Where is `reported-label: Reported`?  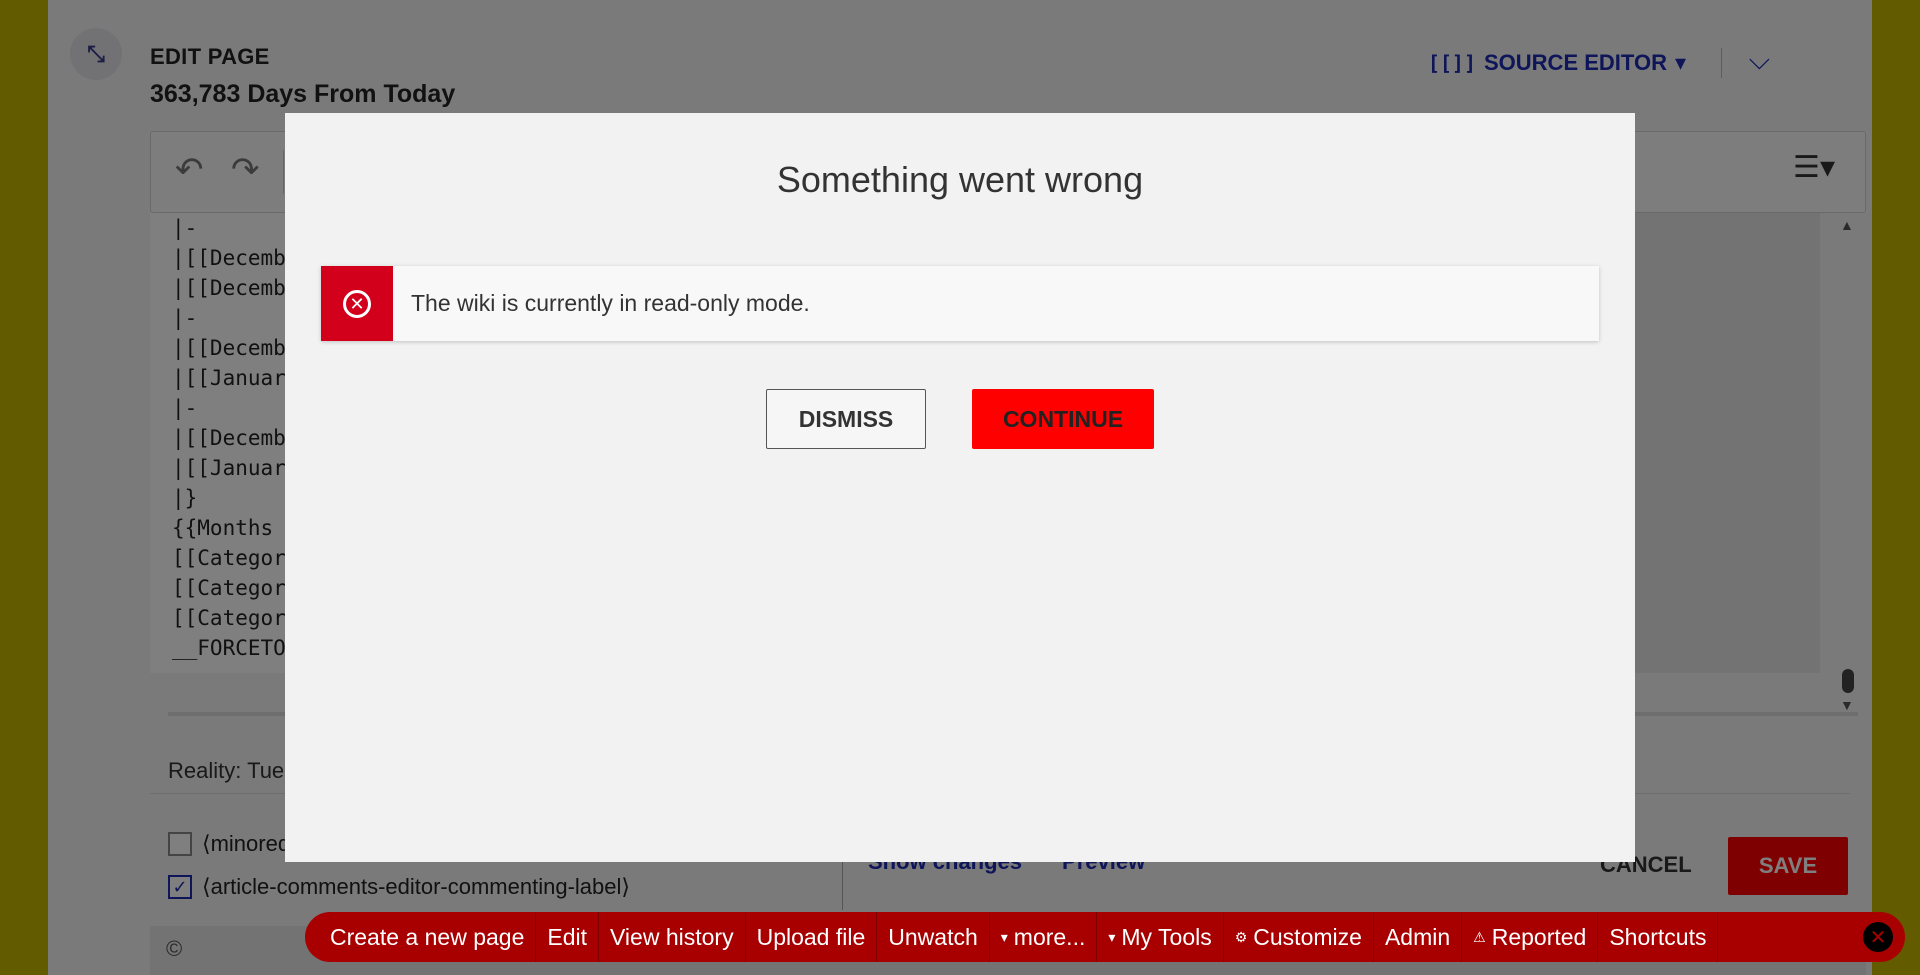 reported-label: Reported is located at coordinates (1539, 936).